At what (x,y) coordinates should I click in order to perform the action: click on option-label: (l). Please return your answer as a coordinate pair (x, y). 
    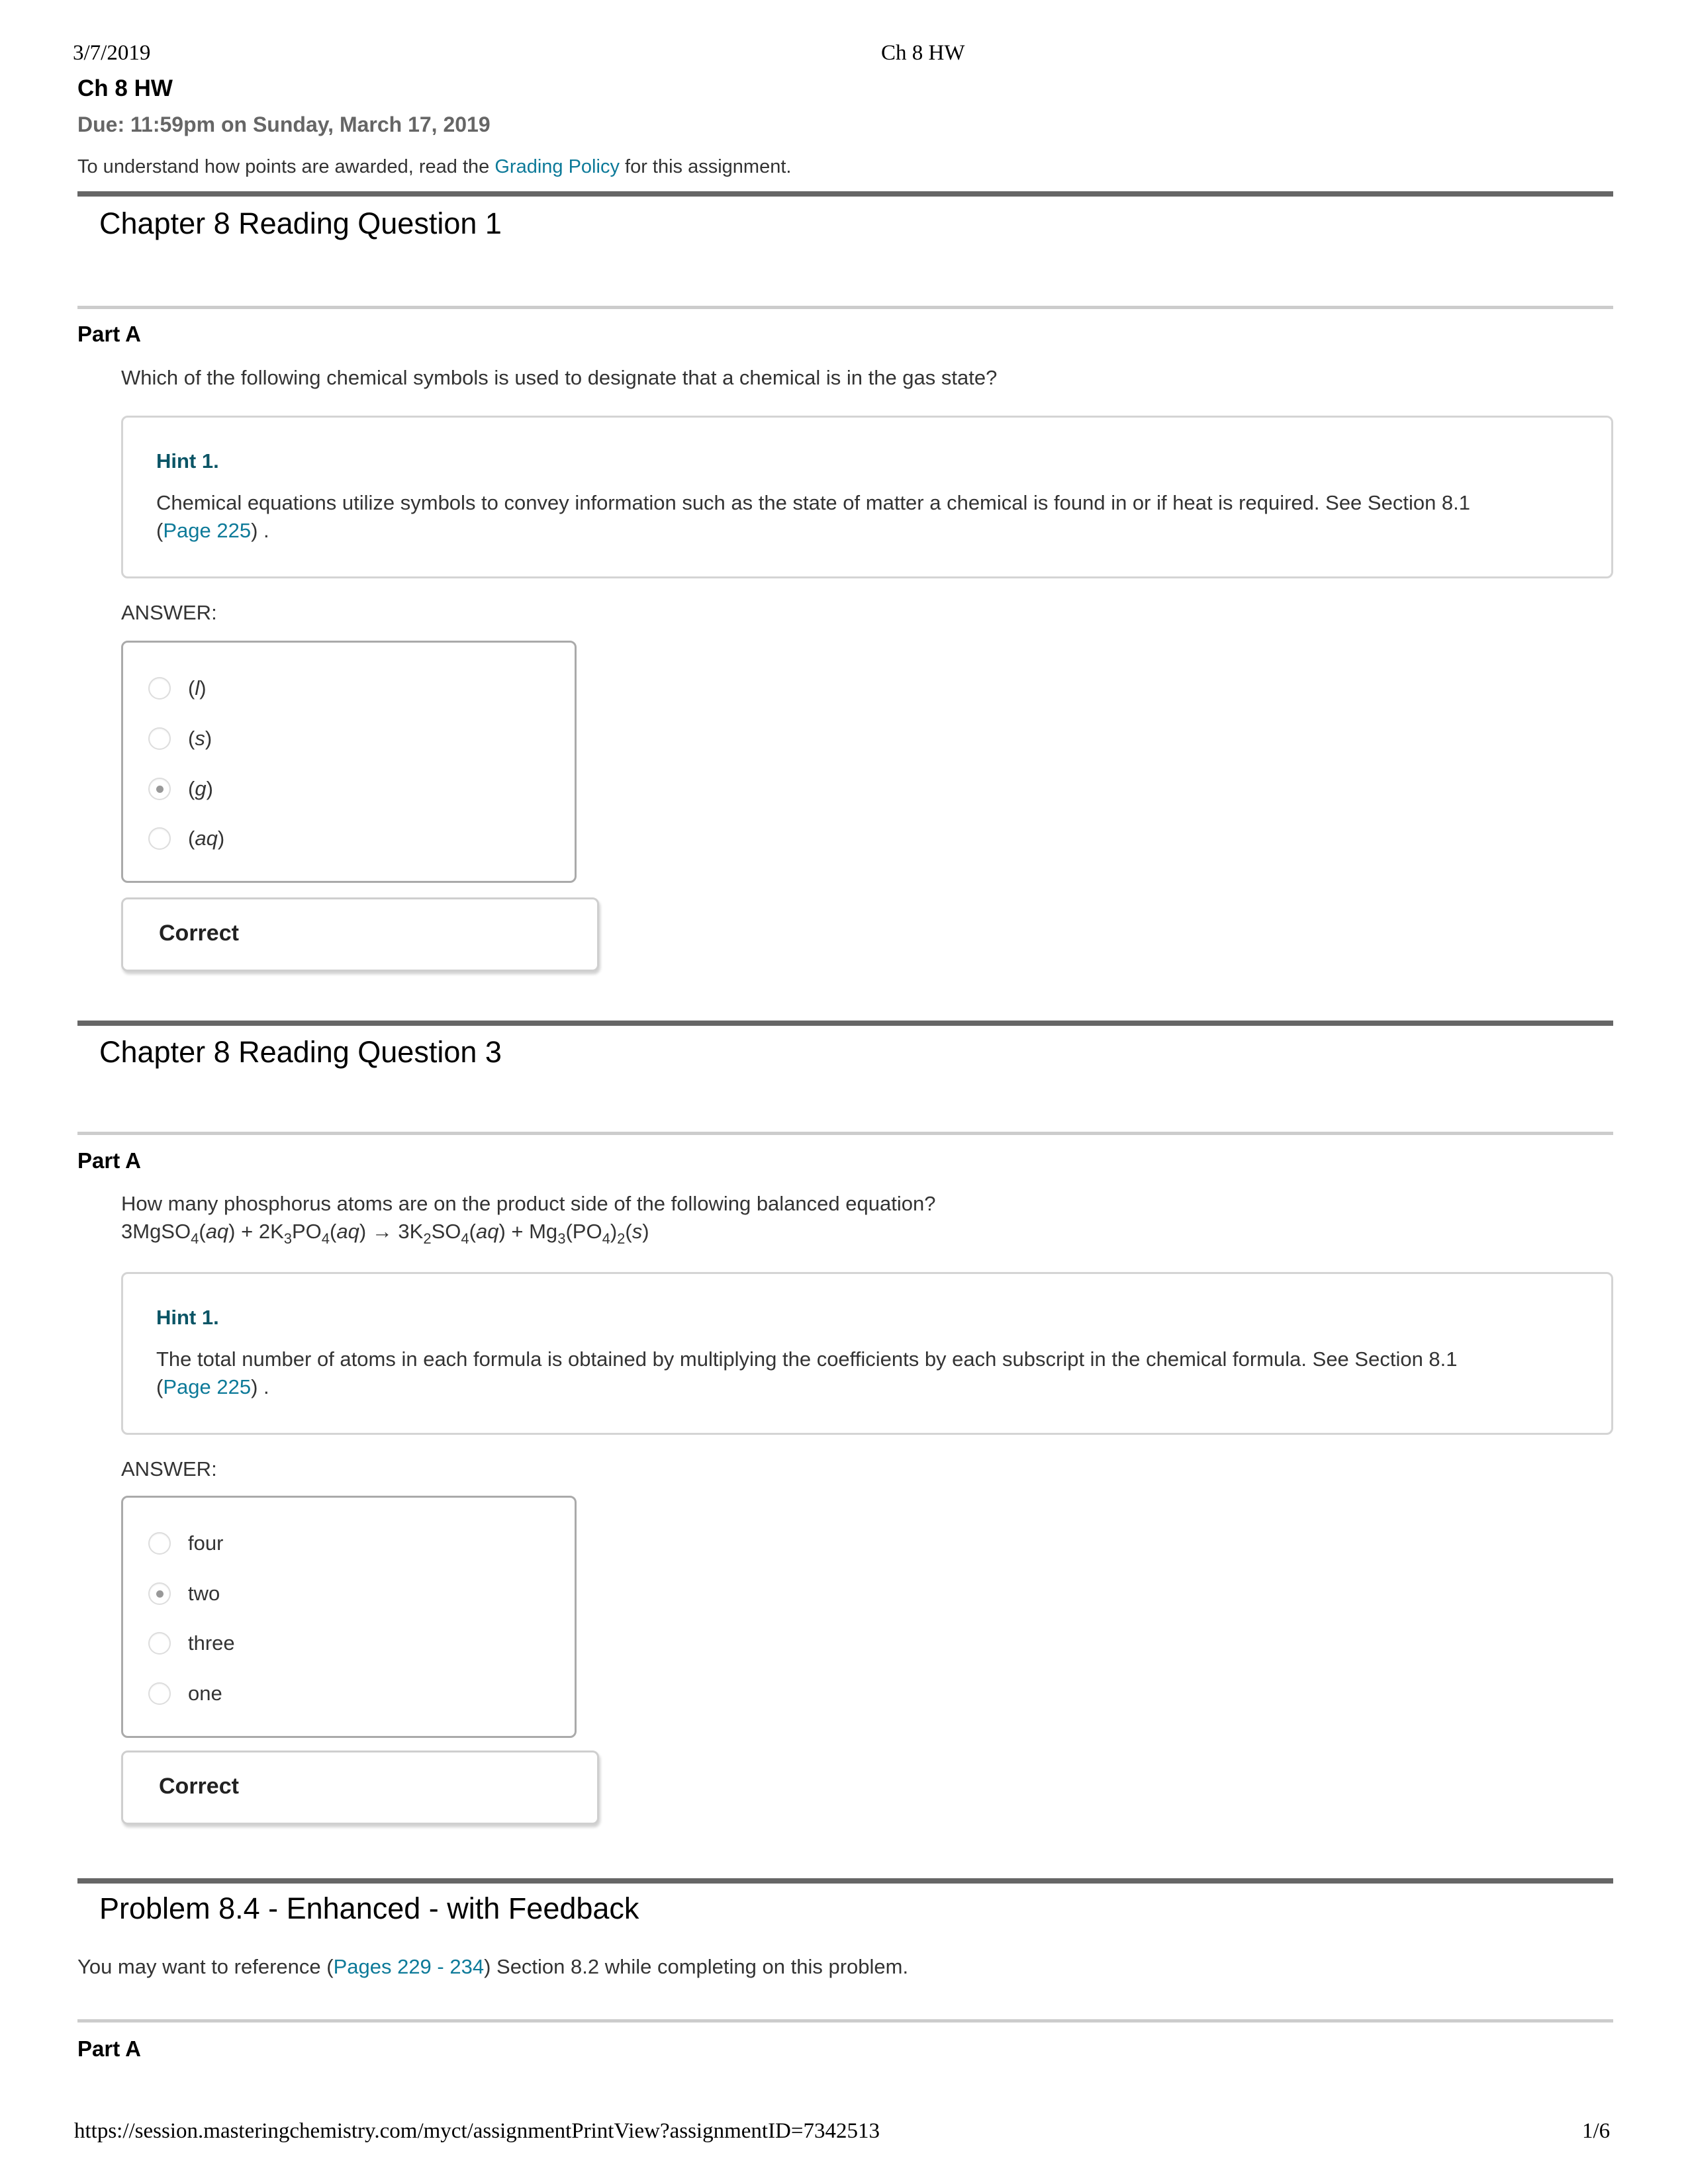
    Looking at the image, I should click on (197, 688).